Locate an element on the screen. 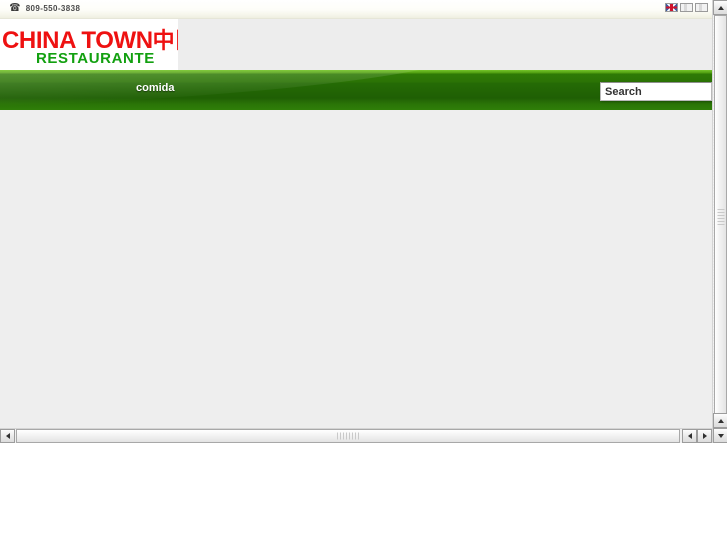 This screenshot has width=727, height=545. vertical-scrollbar is located at coordinates (719, 221).